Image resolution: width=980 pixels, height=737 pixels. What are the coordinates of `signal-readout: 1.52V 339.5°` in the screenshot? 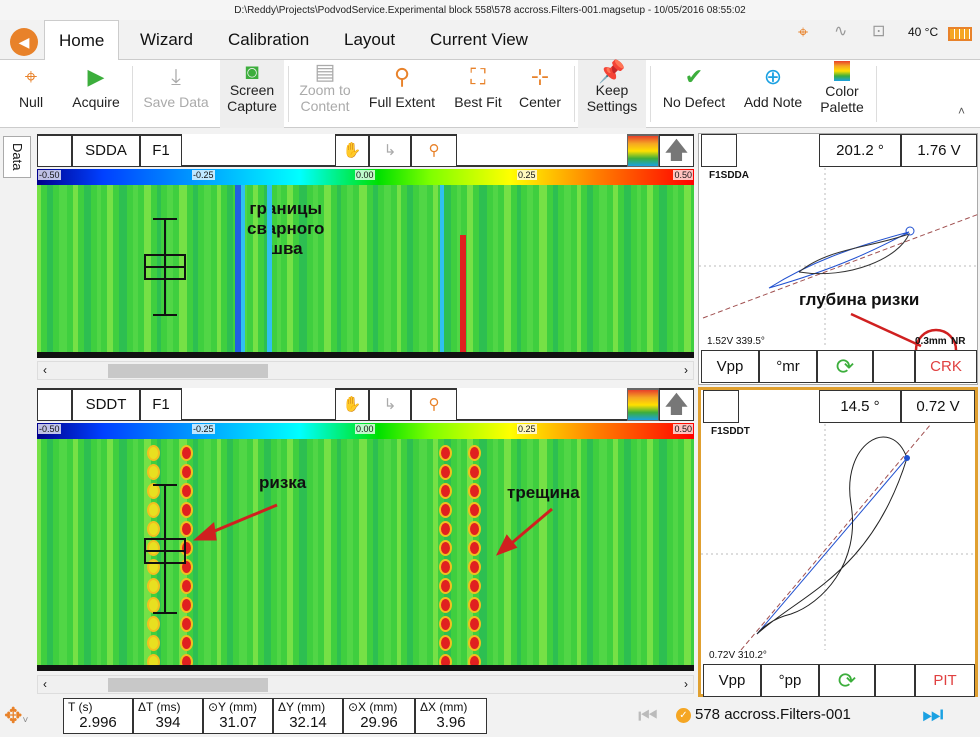 It's located at (736, 341).